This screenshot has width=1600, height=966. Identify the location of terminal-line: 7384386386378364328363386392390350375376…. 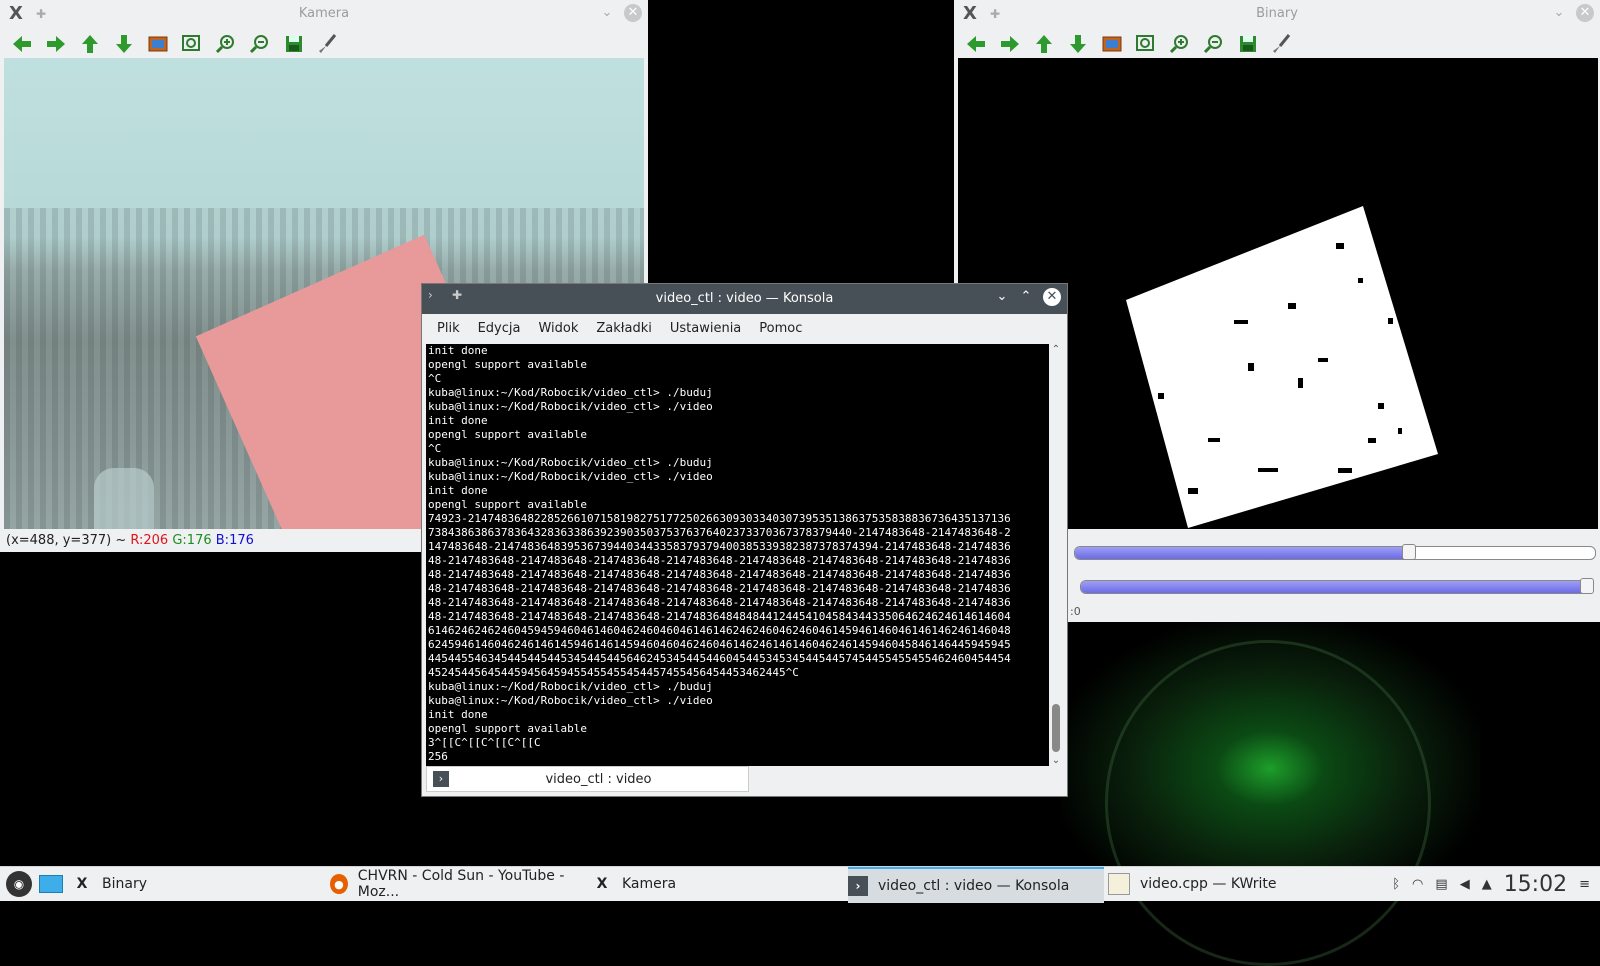
(719, 532).